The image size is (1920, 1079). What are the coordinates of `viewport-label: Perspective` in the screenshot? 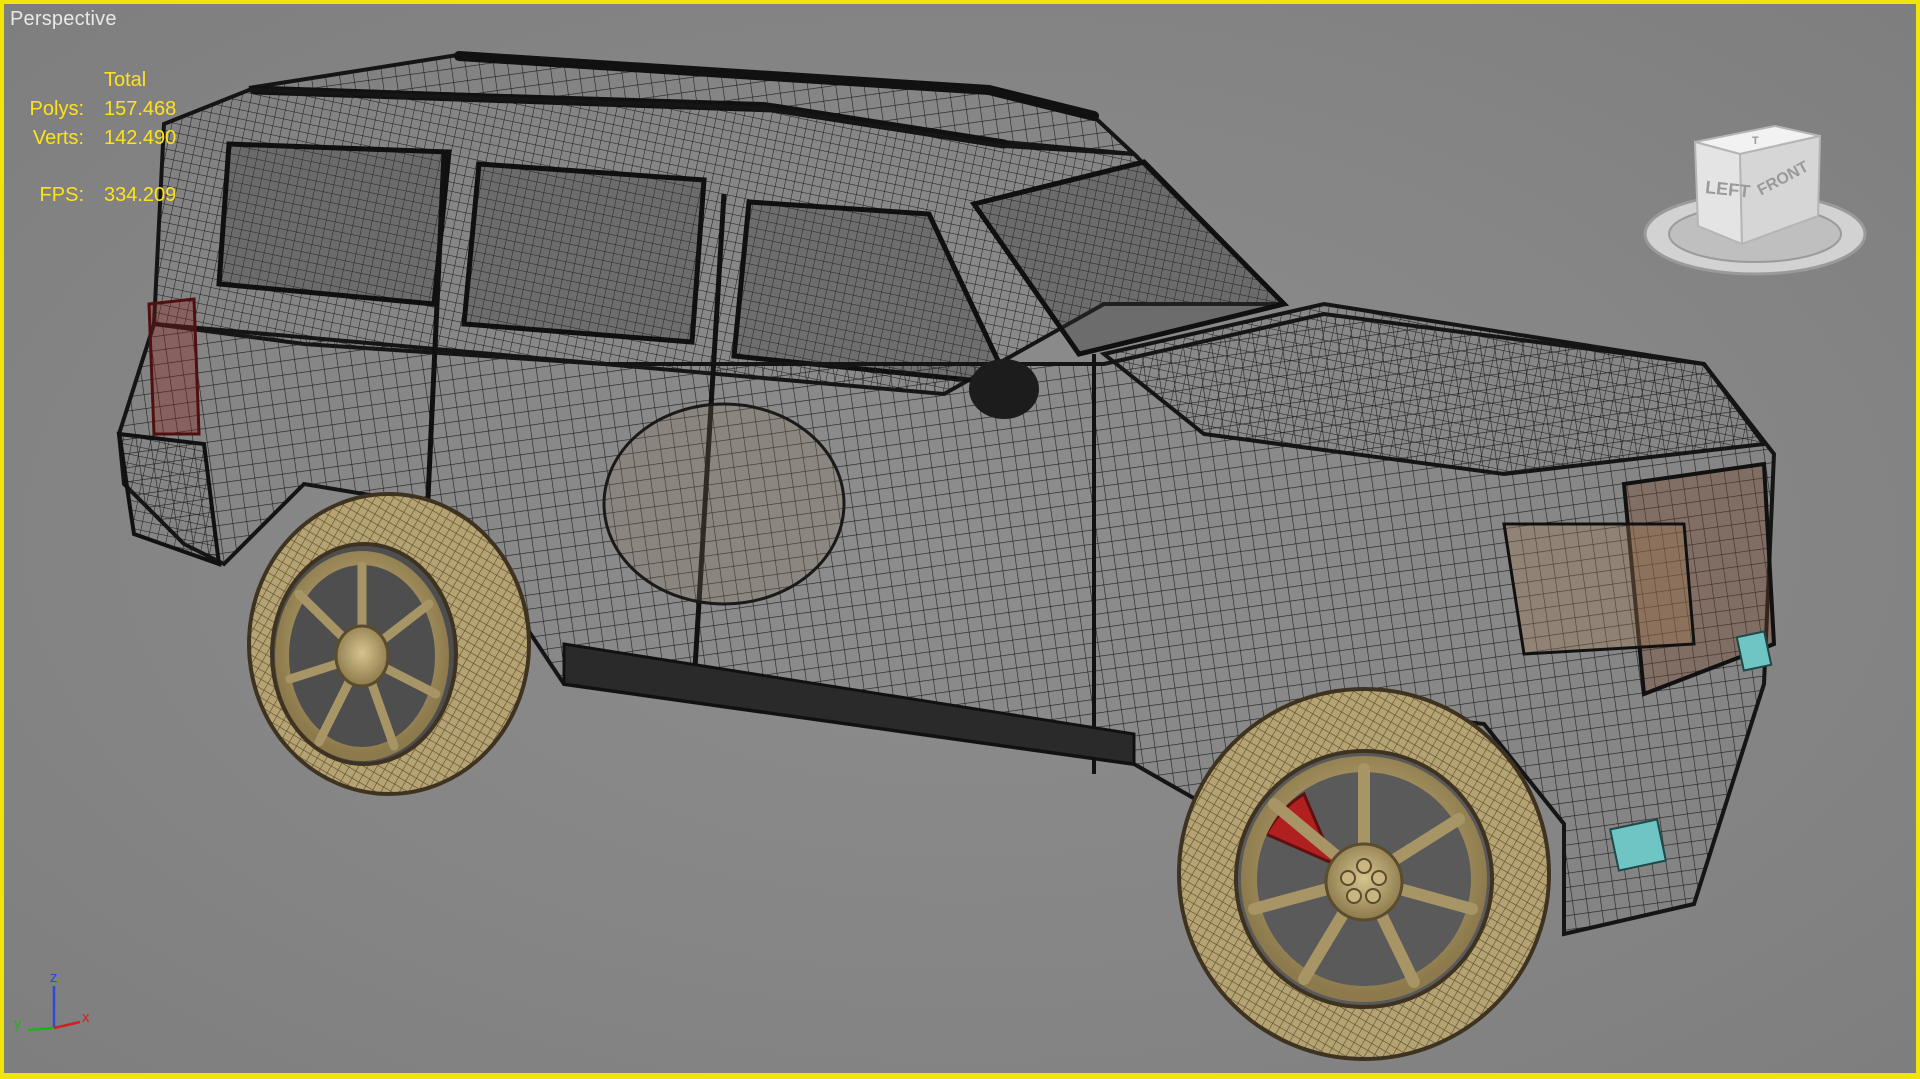 It's located at (63, 19).